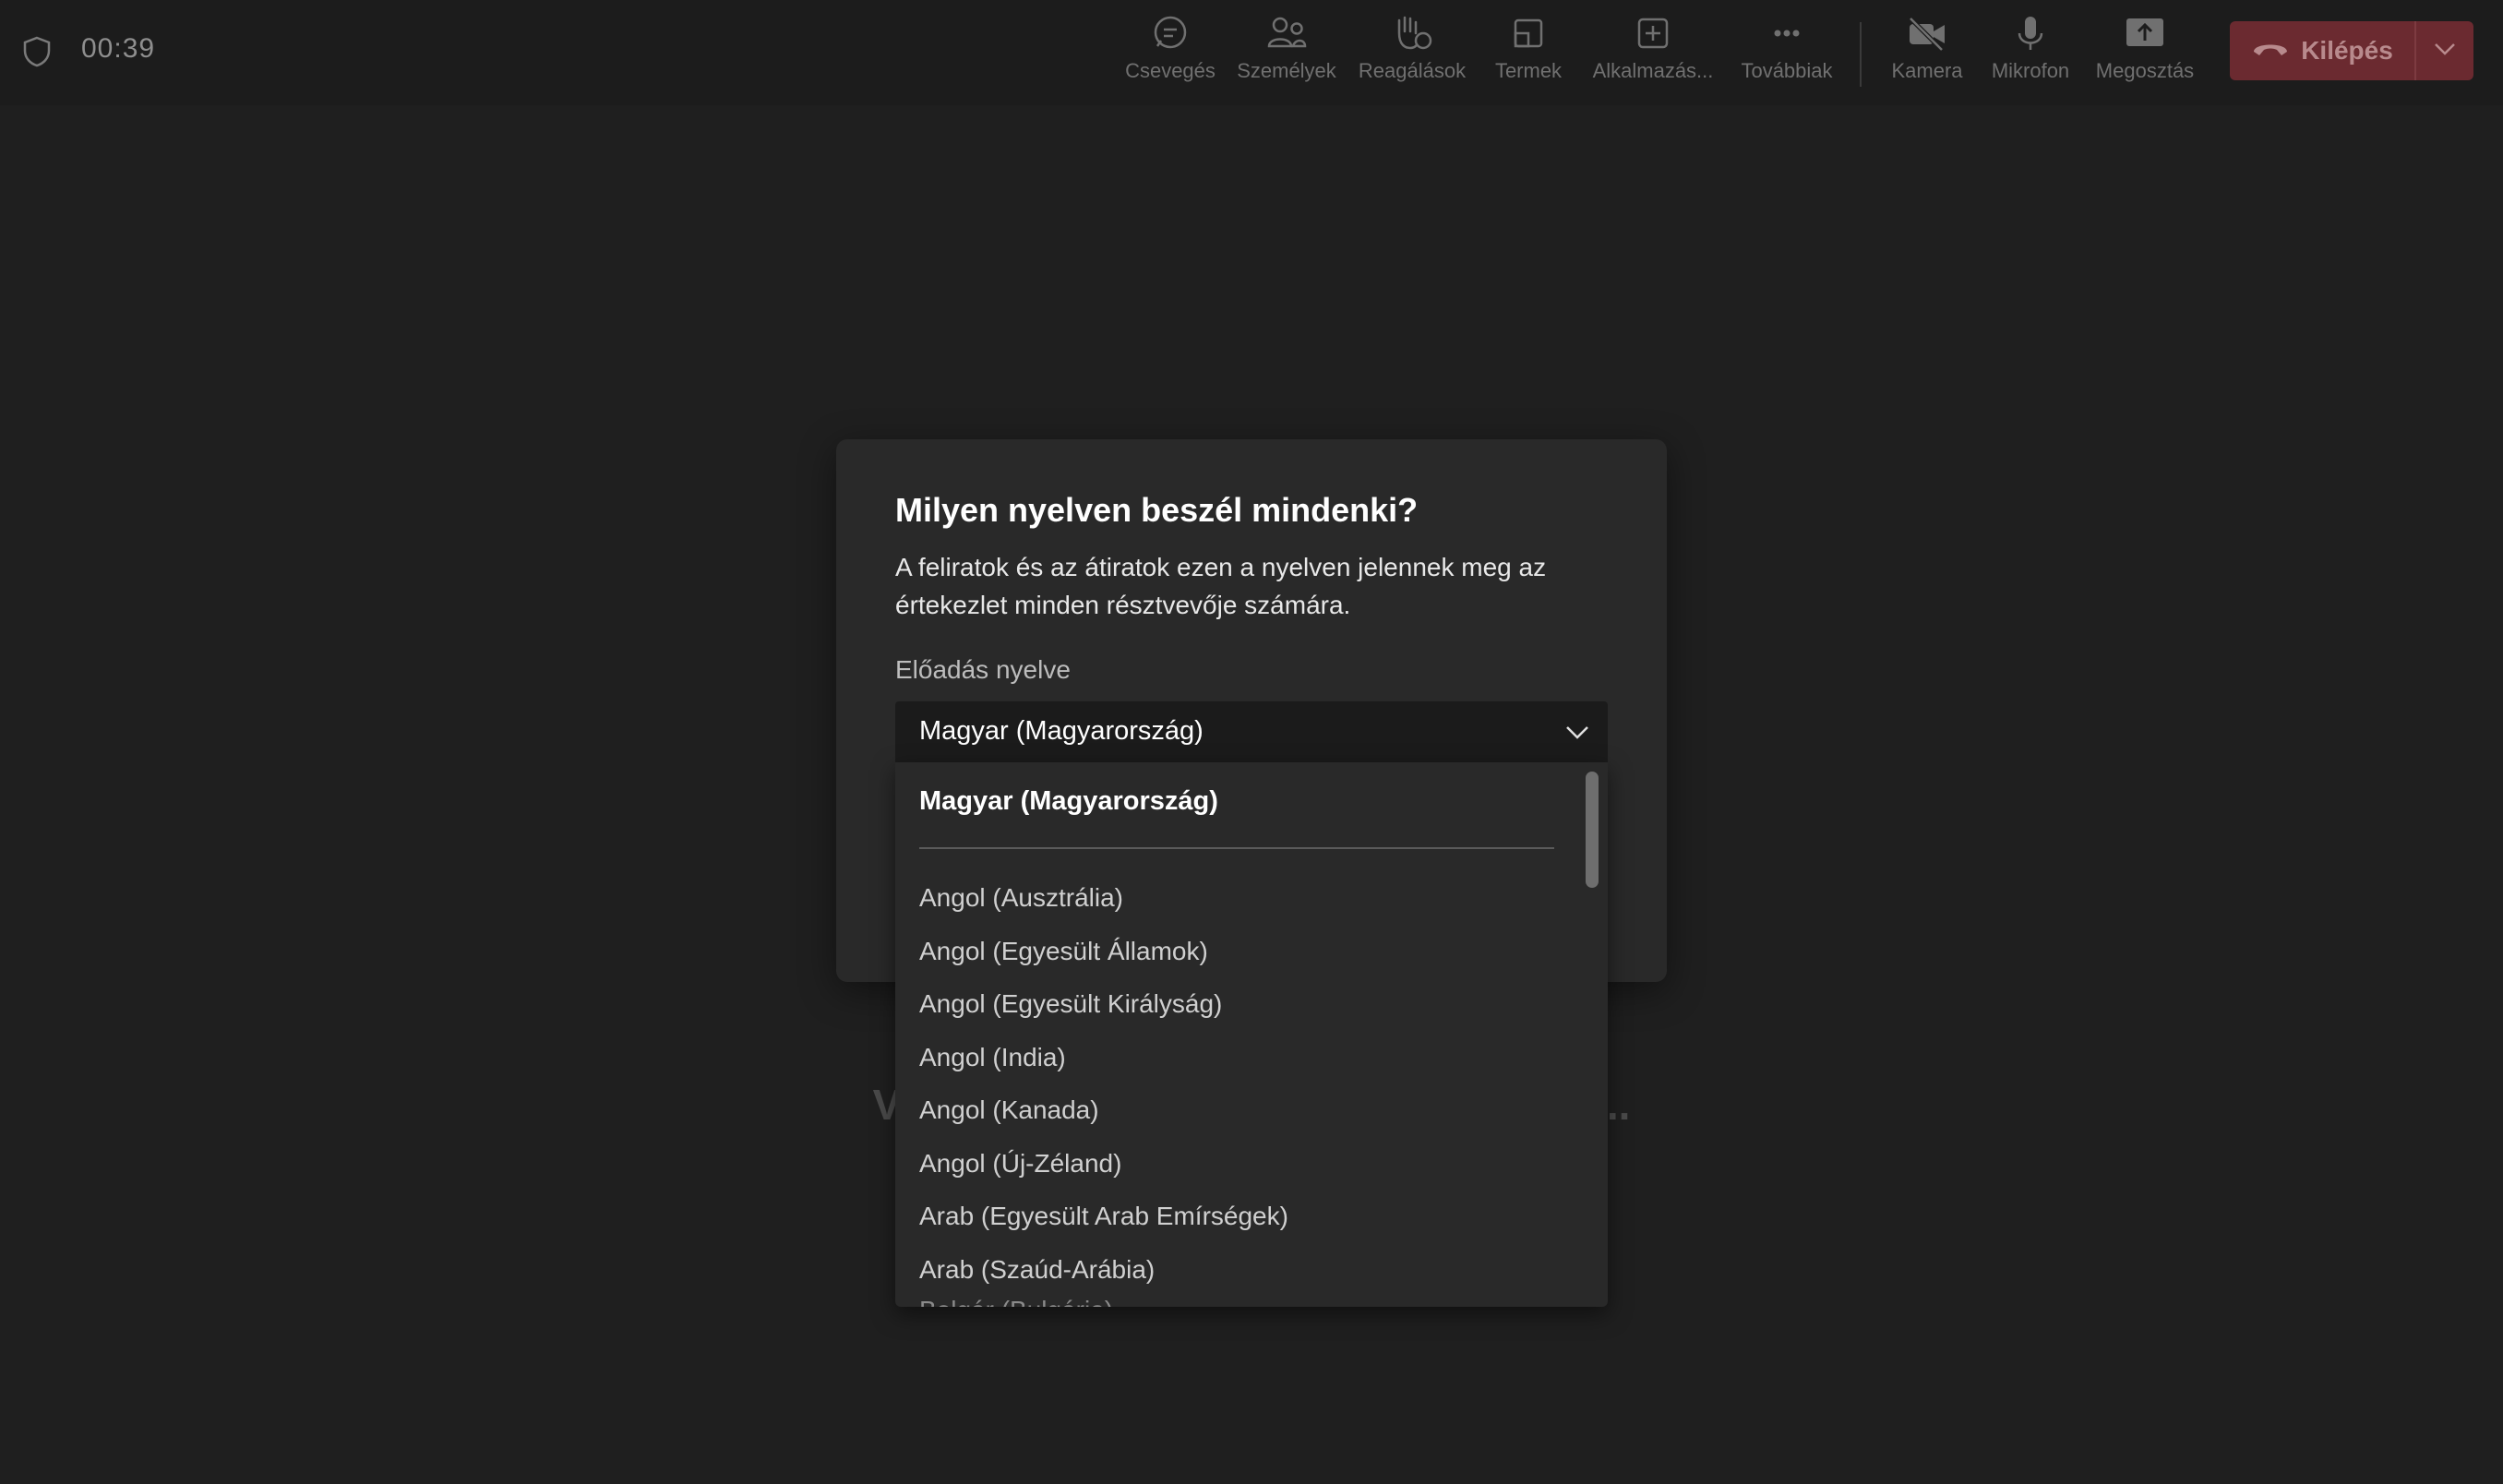 The height and width of the screenshot is (1484, 2503). I want to click on microphone-label: Mikrofon, so click(2030, 70).